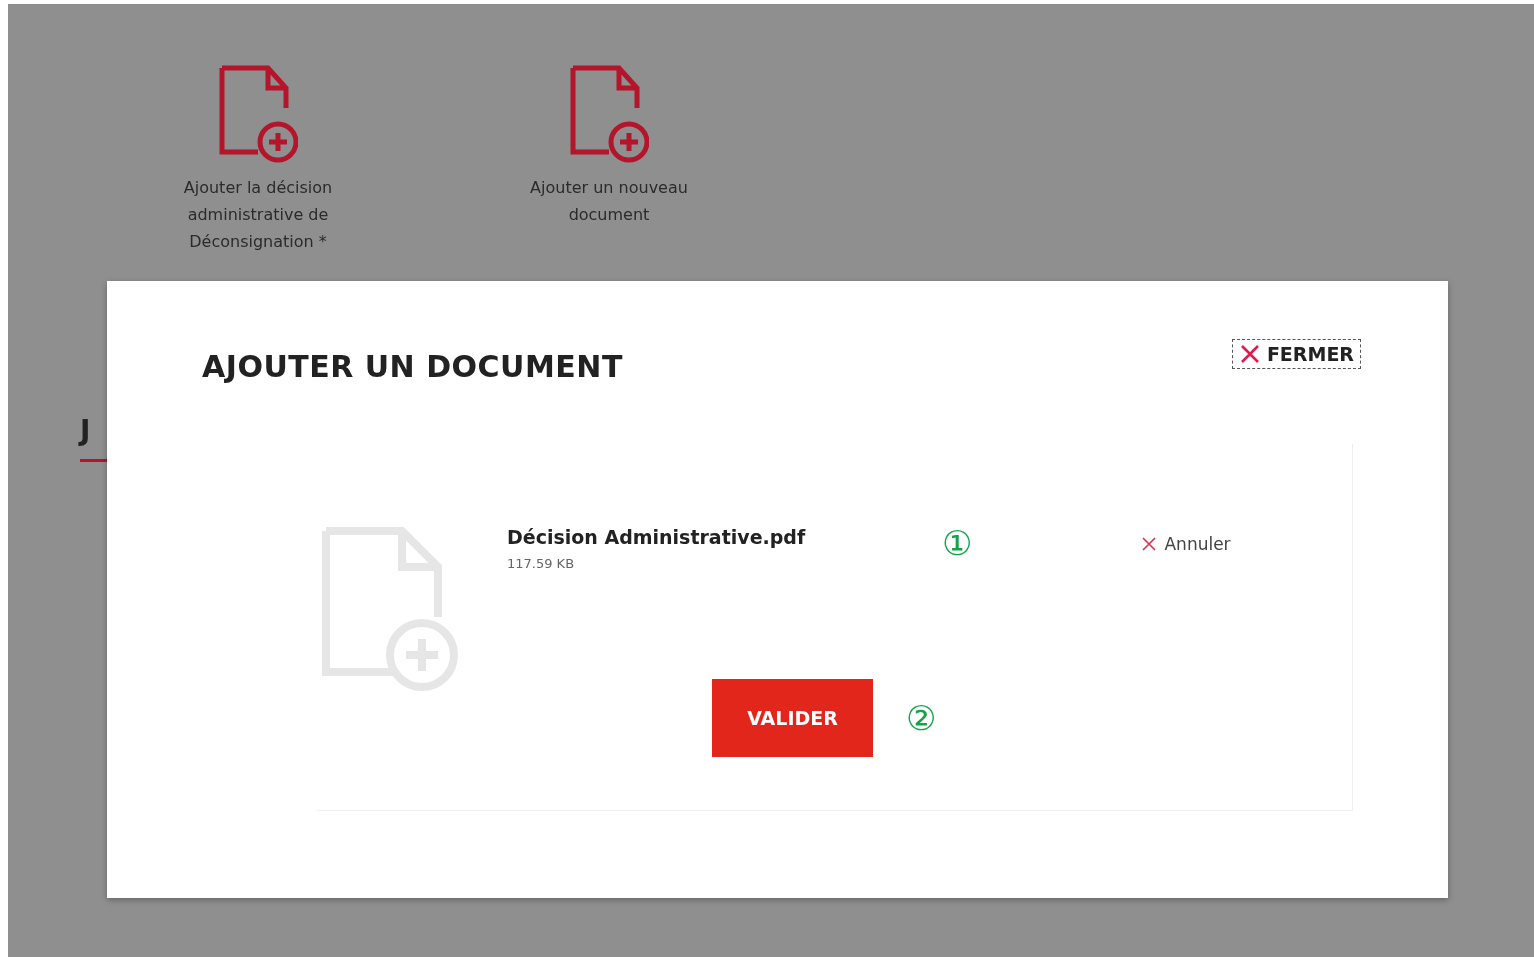 Image resolution: width=1534 pixels, height=957 pixels. I want to click on file-name: Décision Administrative.pdf, so click(657, 537).